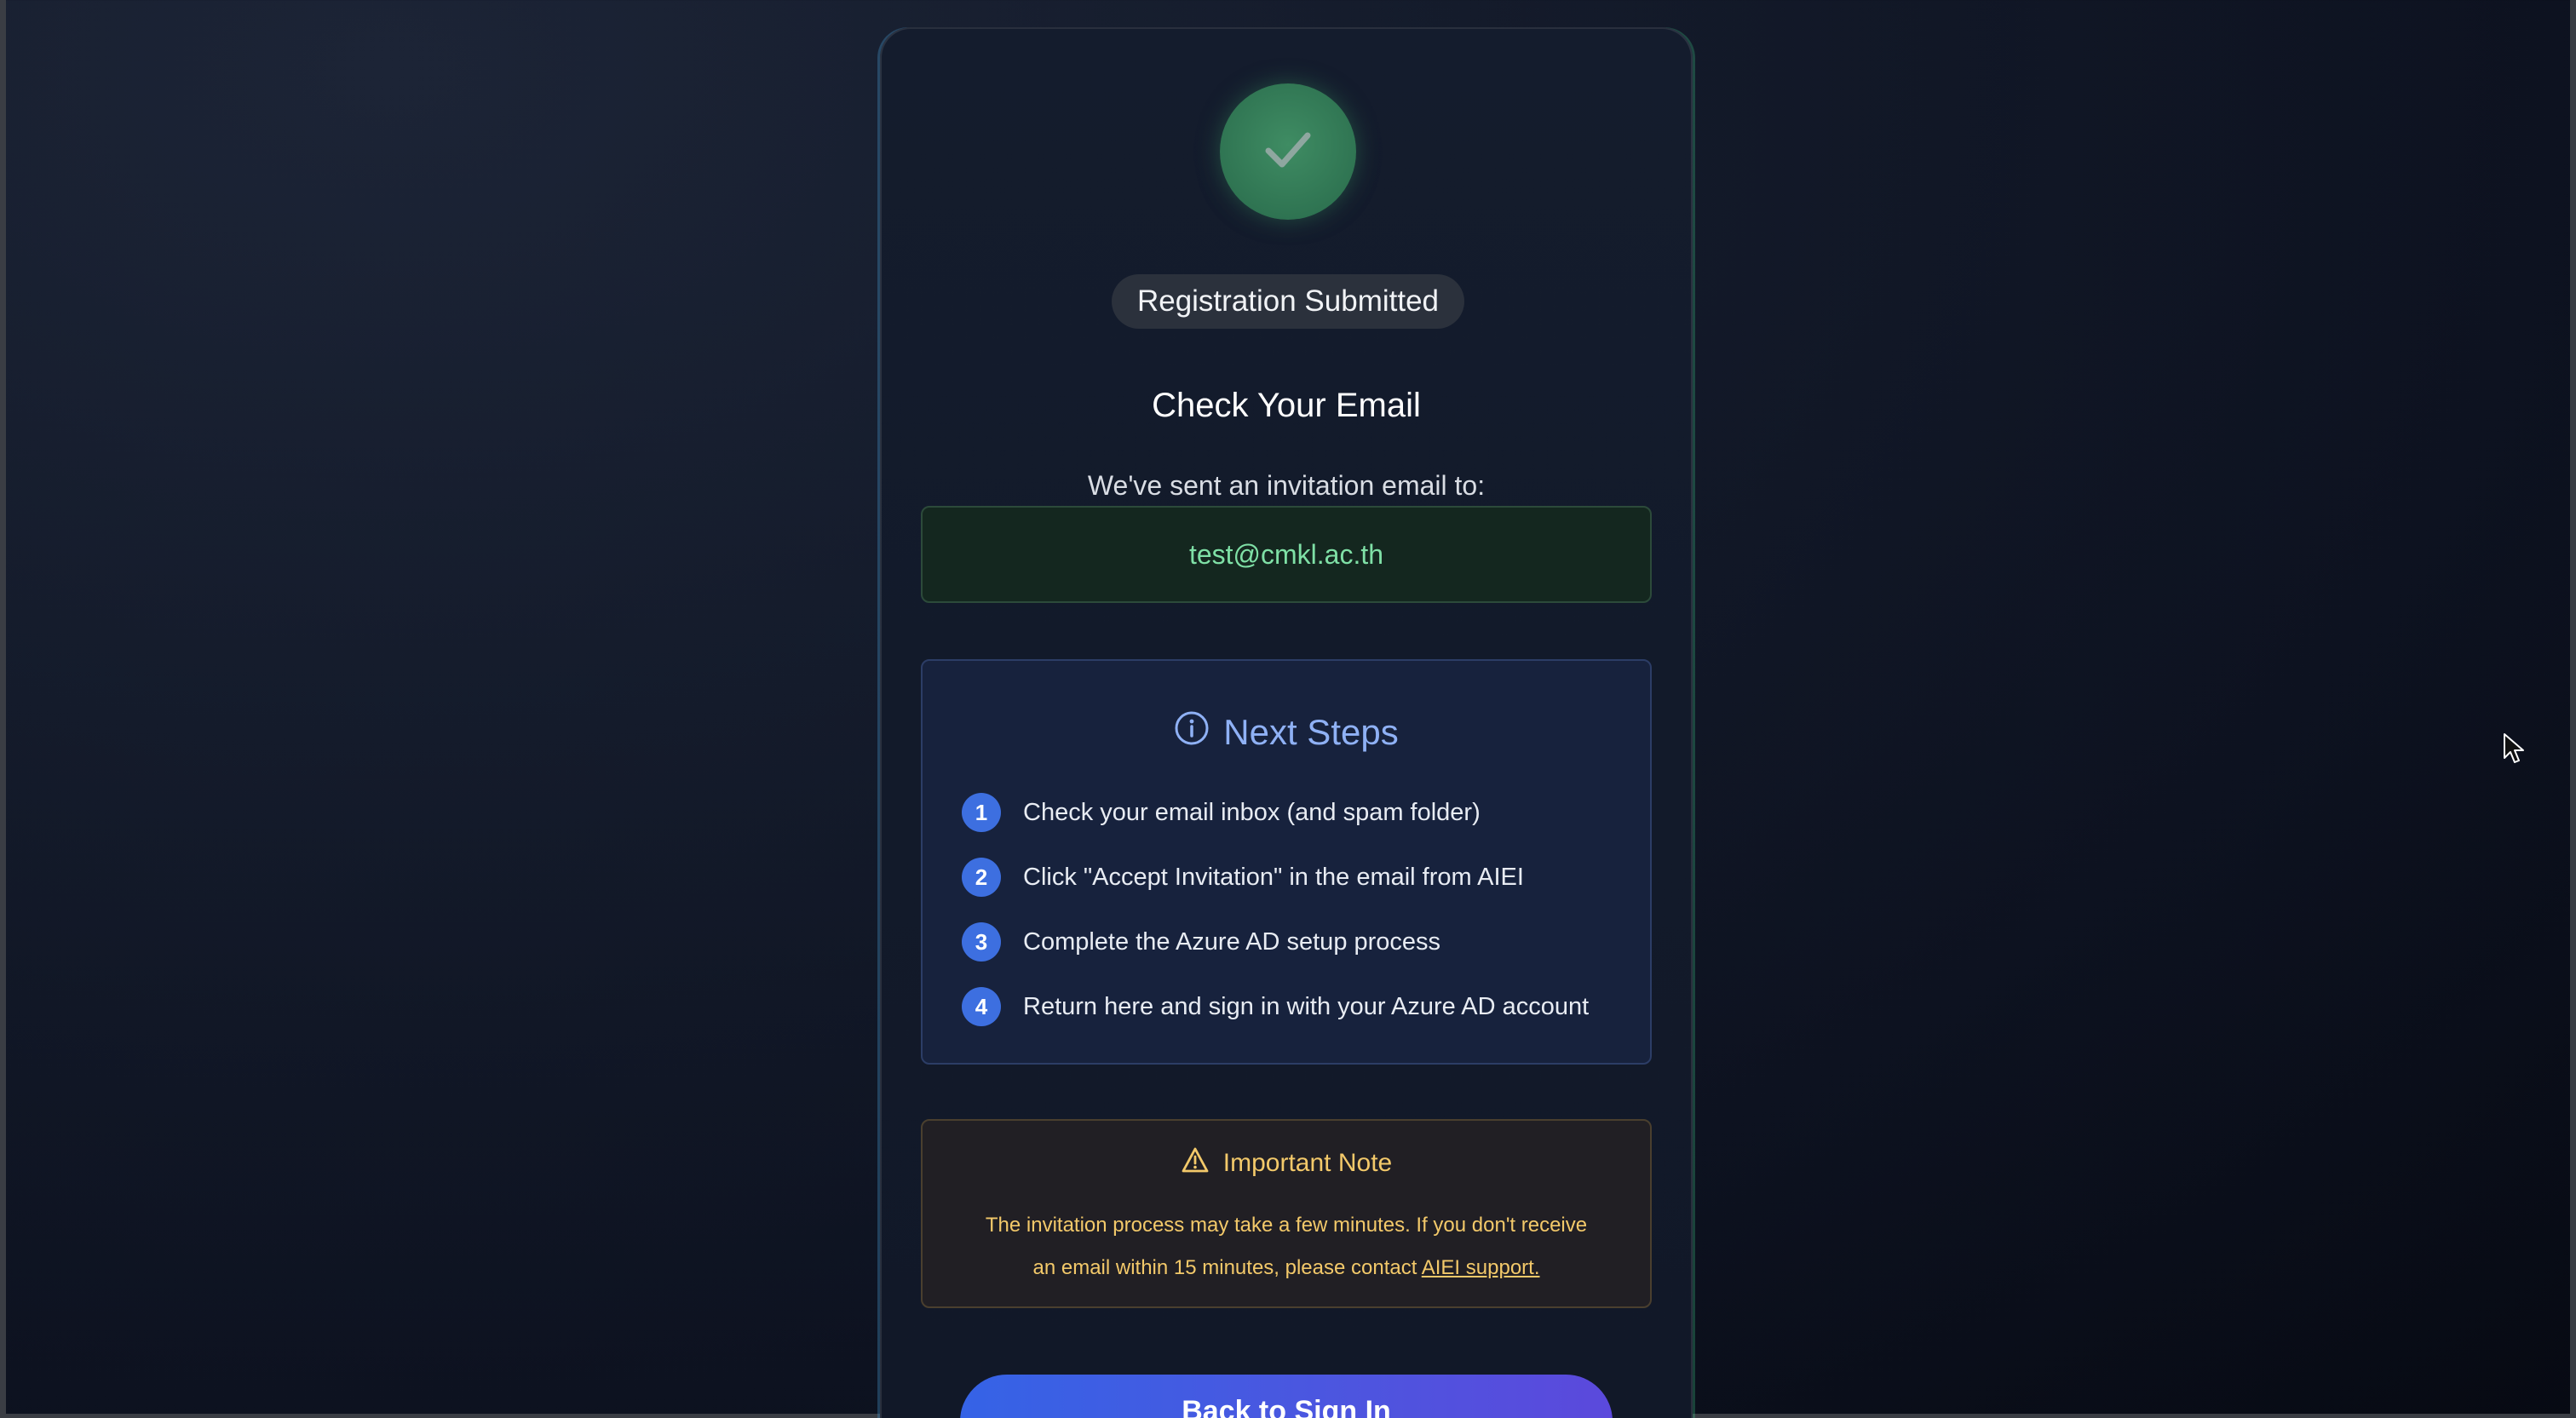 This screenshot has height=1418, width=2576. Describe the element at coordinates (1287, 1397) in the screenshot. I see `back-to-sign-in-button: Back to Sign In` at that location.